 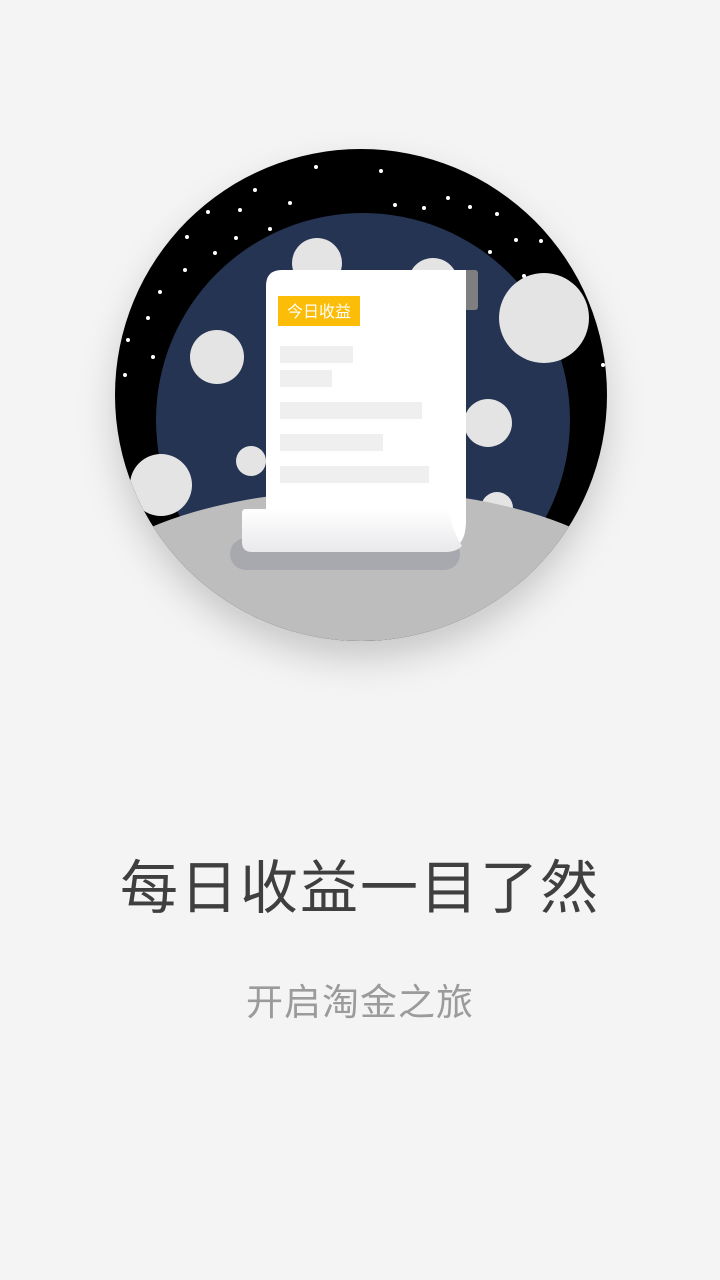 I want to click on onboarding-title: 每日收益一目了然, so click(x=359, y=888).